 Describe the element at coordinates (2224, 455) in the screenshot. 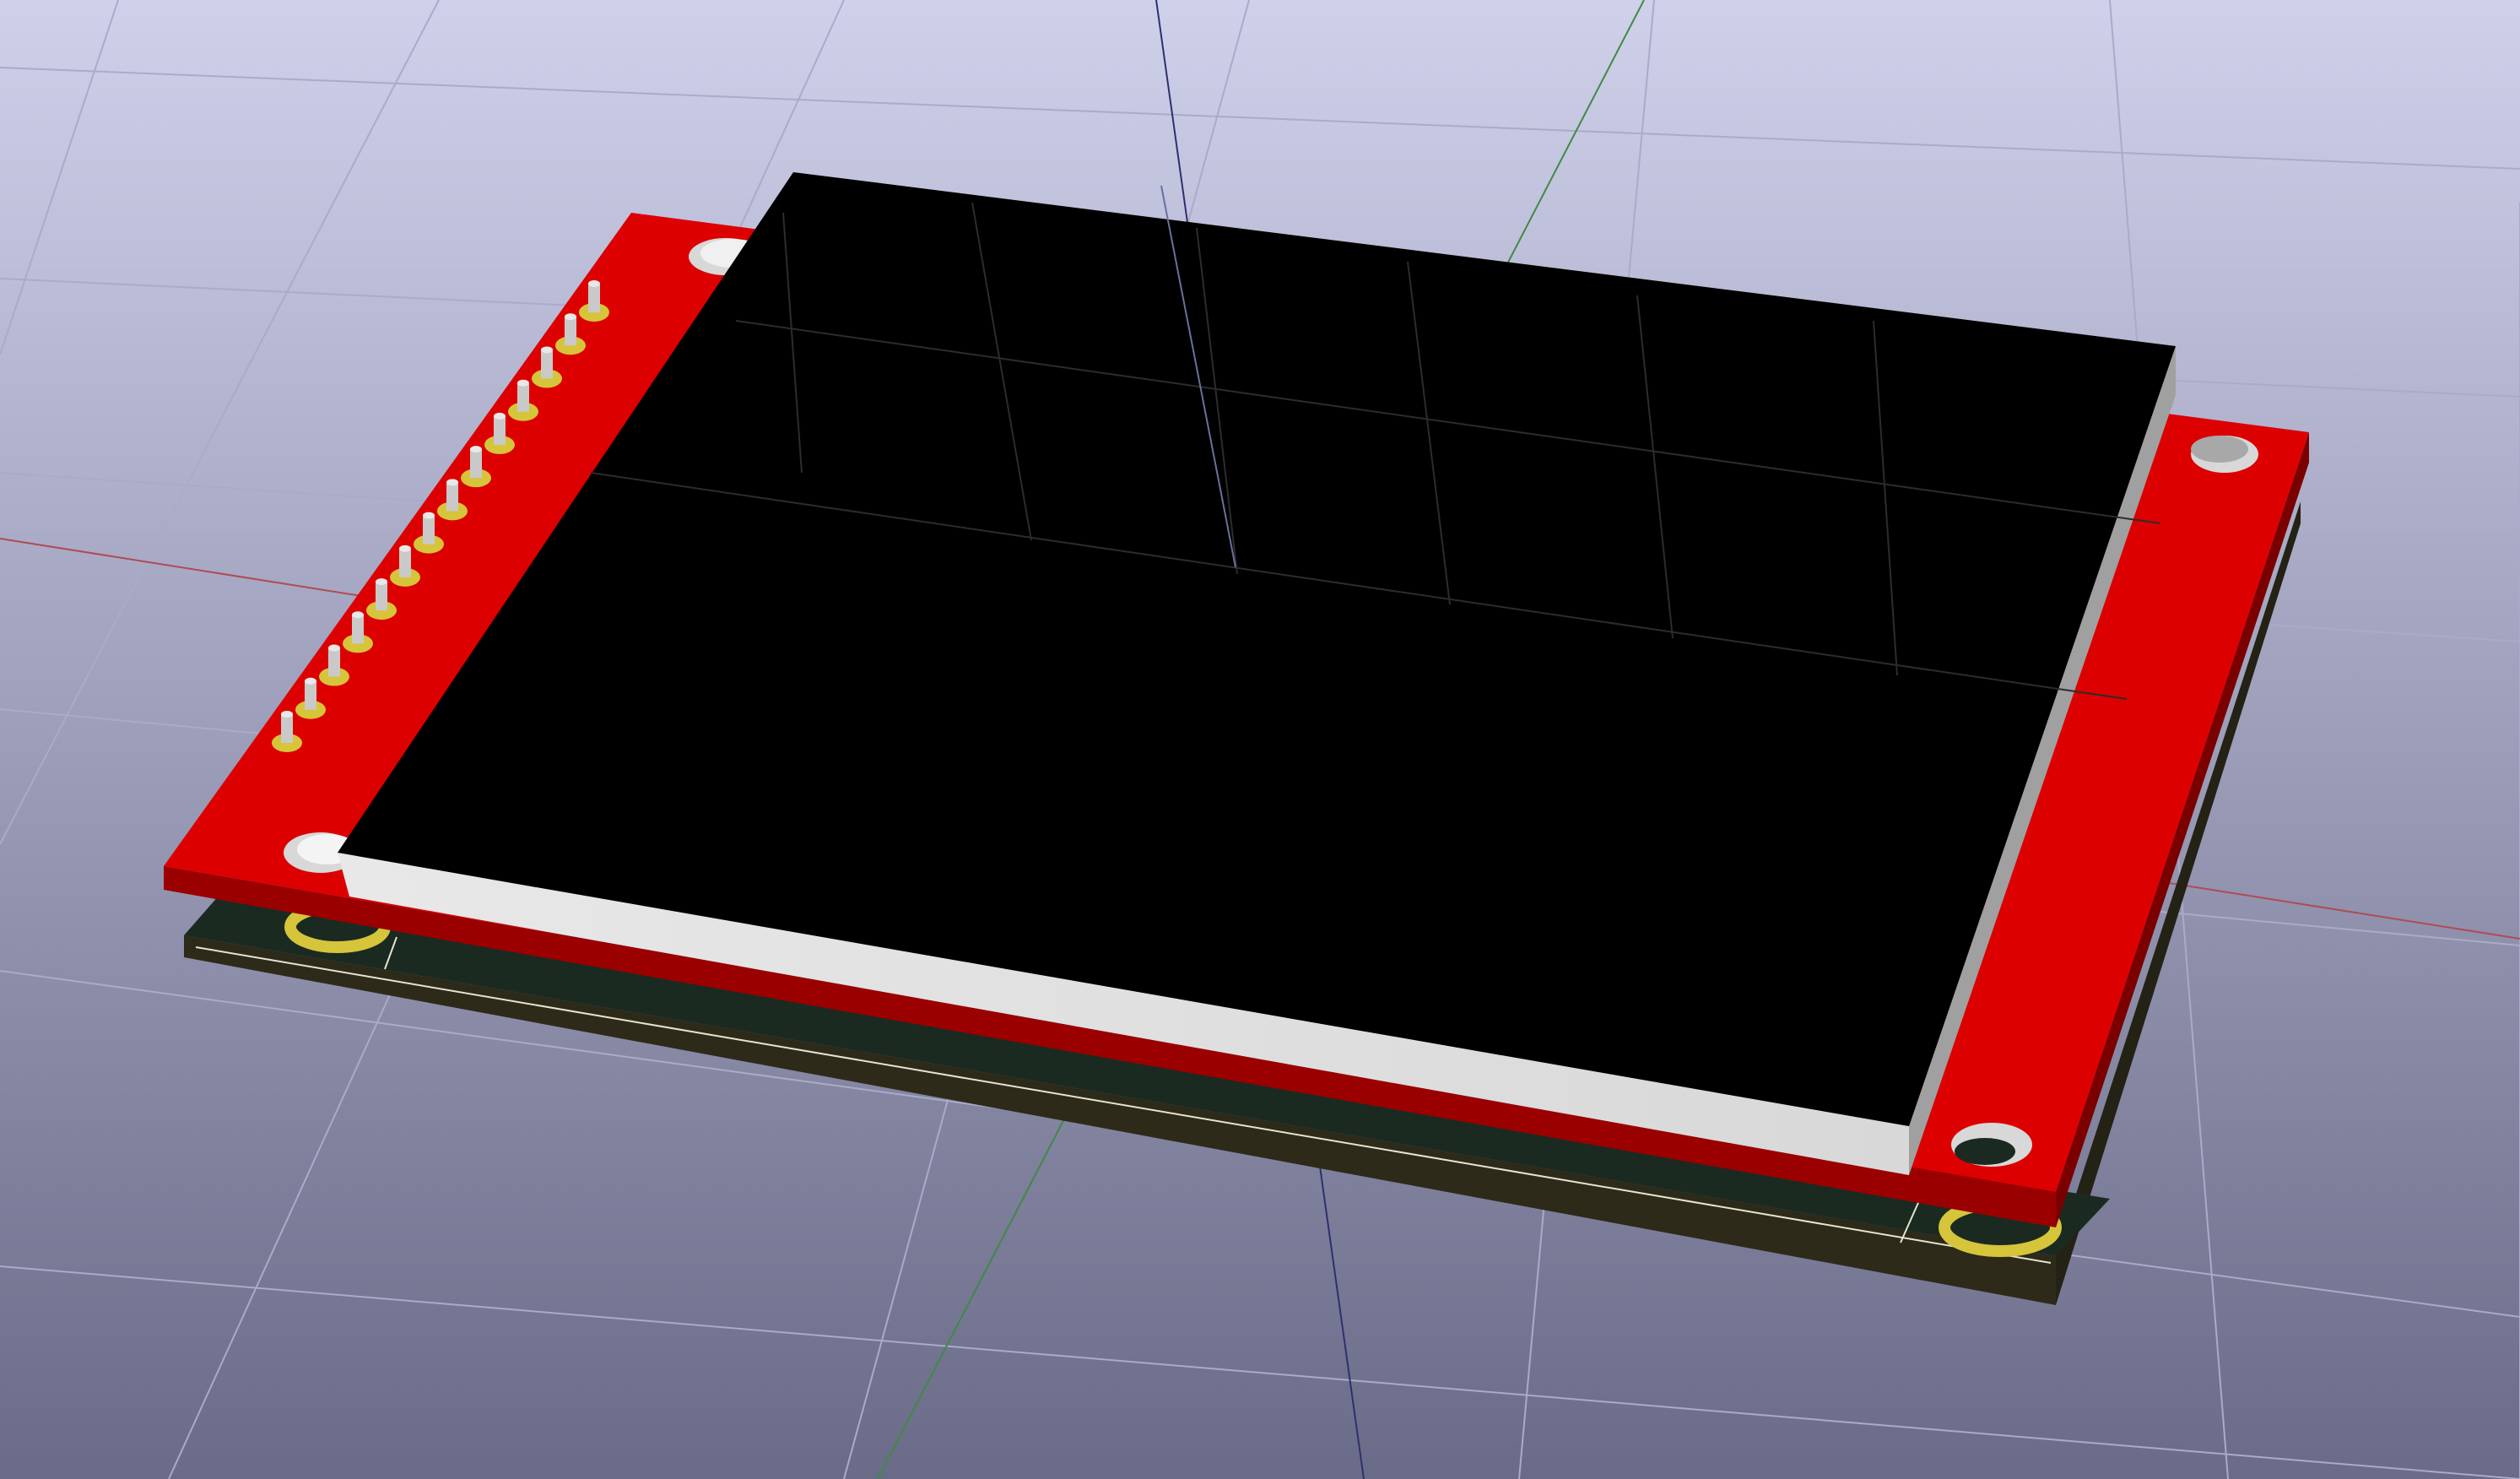

I see `mounting-hole-top-right` at that location.